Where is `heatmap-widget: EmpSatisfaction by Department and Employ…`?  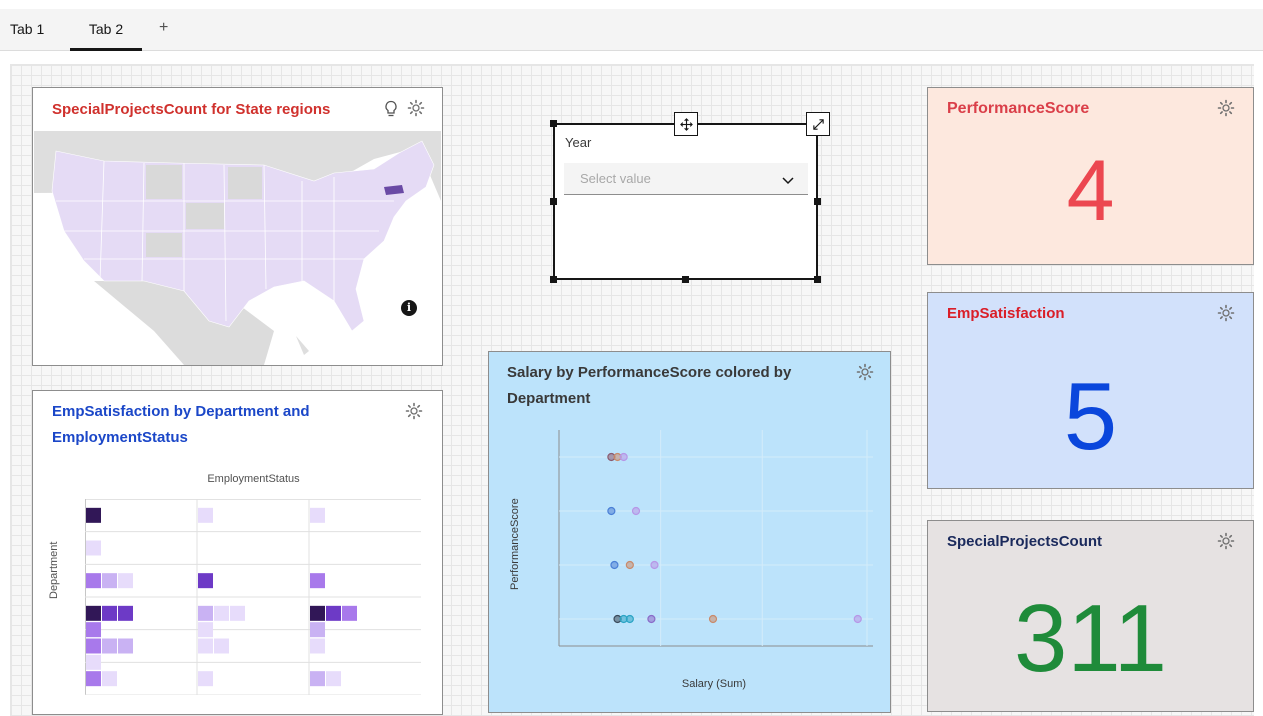 heatmap-widget: EmpSatisfaction by Department and Employ… is located at coordinates (237, 552).